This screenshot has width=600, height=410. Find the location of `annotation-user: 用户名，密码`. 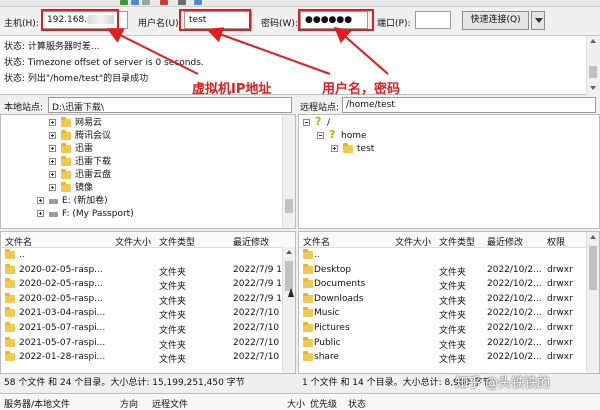

annotation-user: 用户名，密码 is located at coordinates (361, 89).